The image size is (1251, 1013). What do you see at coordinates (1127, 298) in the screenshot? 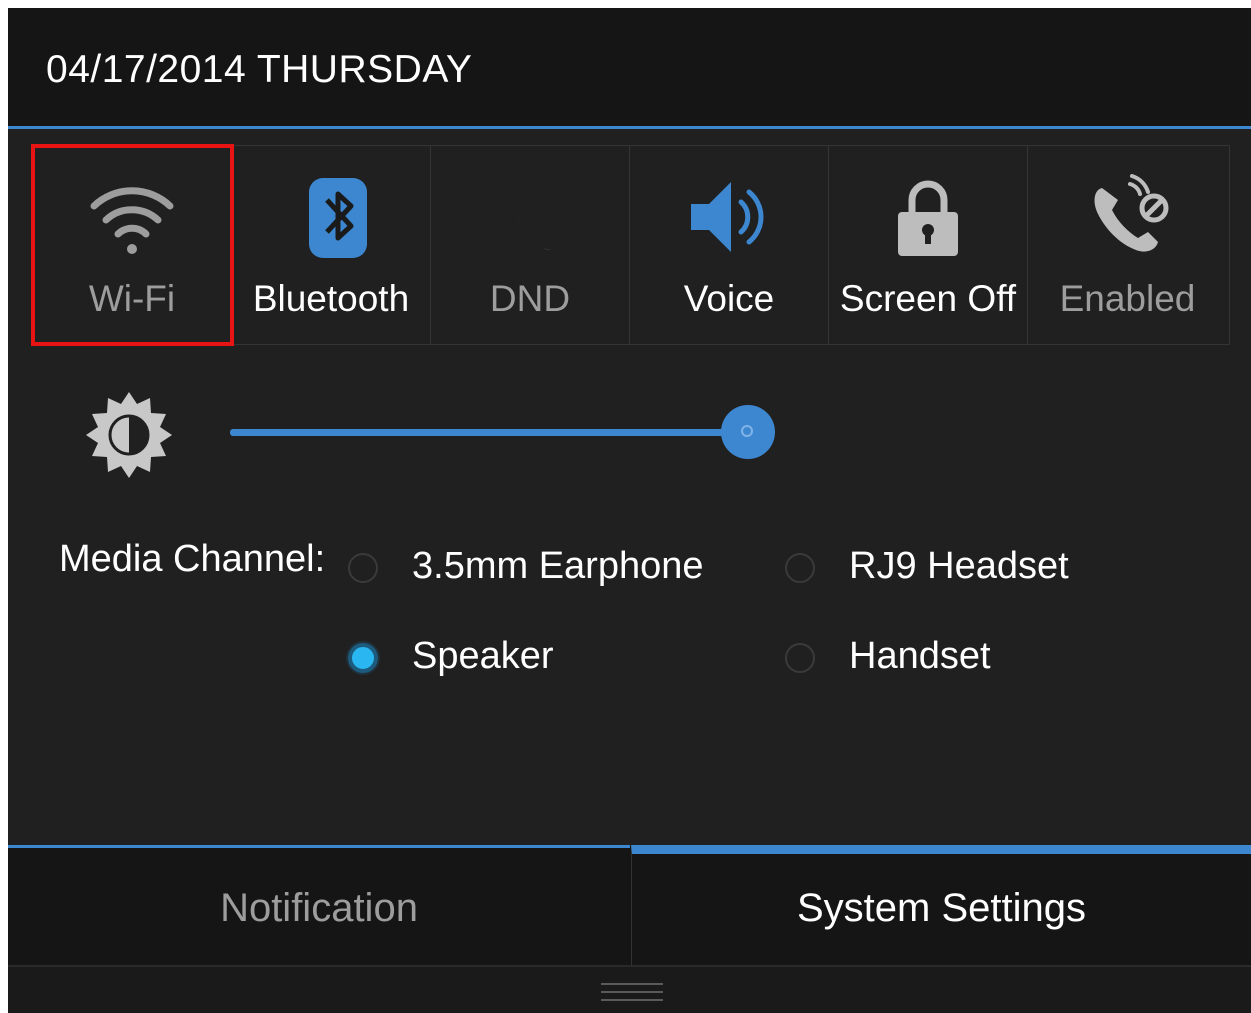
I see `call-block-label: Enabled` at bounding box center [1127, 298].